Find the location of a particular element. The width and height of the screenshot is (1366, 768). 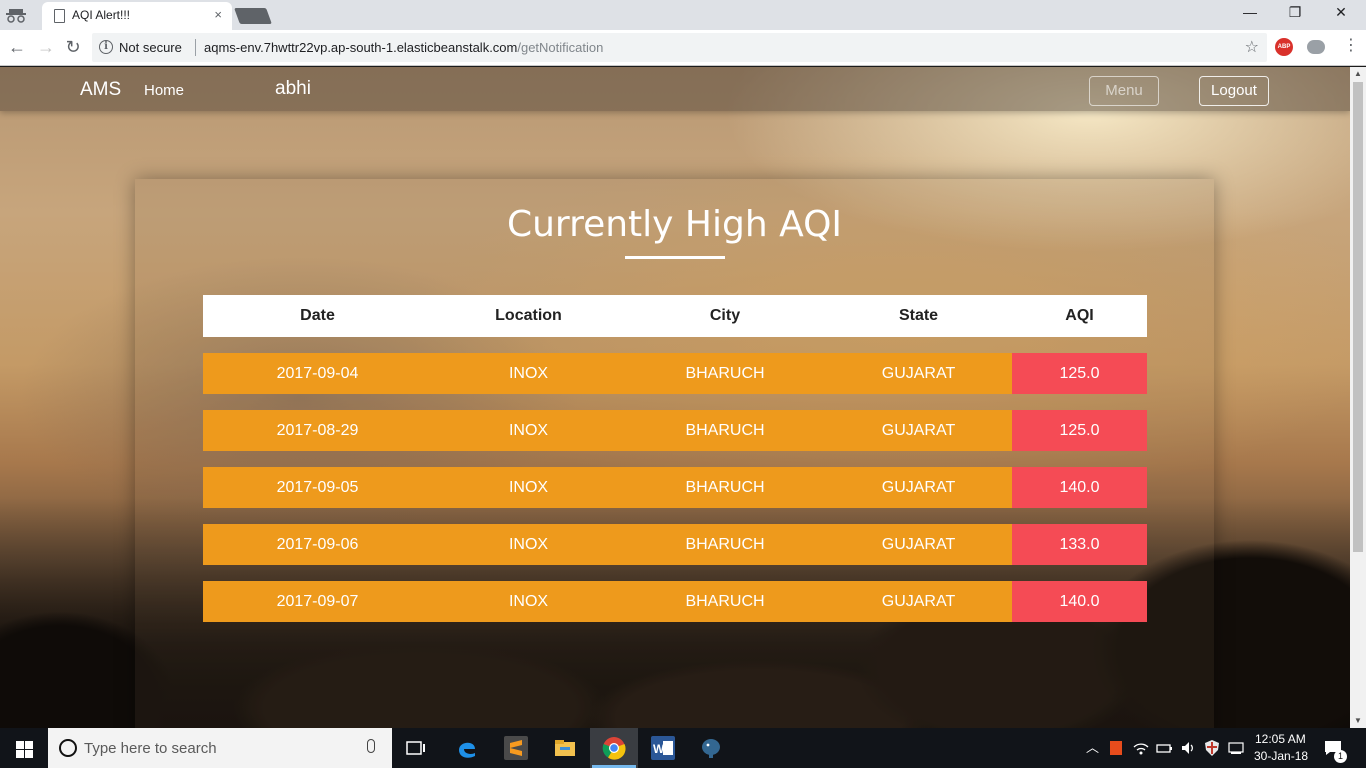

incognito-icon is located at coordinates (16, 16).